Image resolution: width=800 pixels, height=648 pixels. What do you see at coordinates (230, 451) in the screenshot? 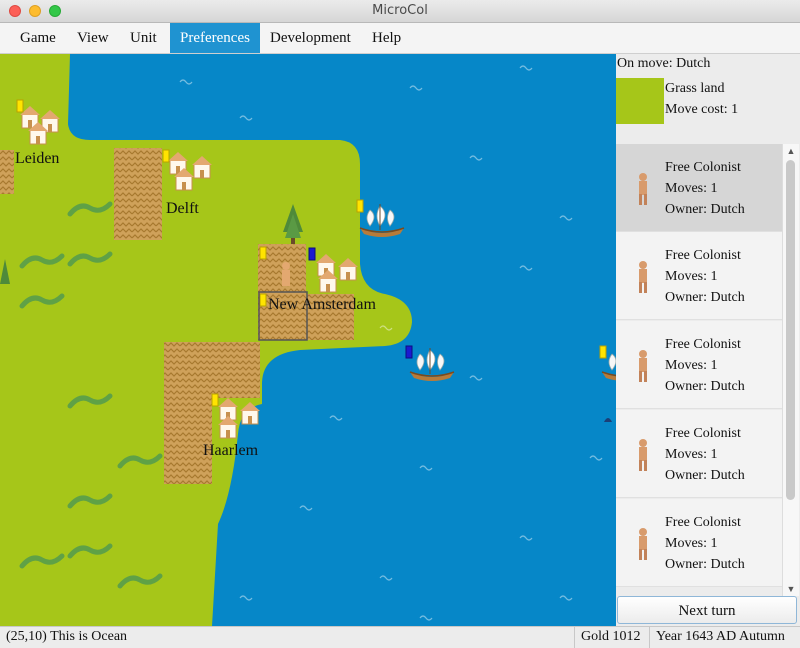
I see `city-label-haarlem: Haarlem` at bounding box center [230, 451].